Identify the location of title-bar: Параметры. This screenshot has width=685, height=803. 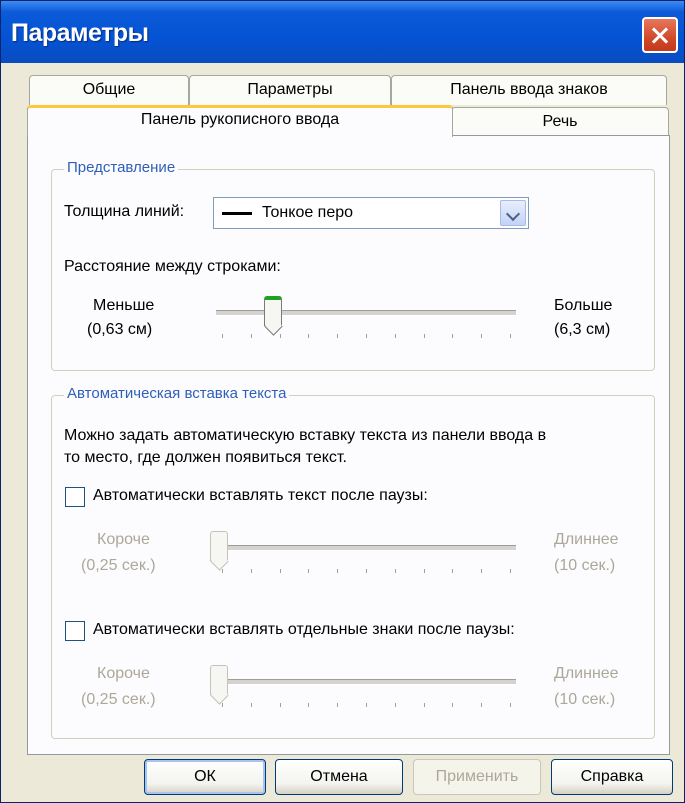
(342, 32).